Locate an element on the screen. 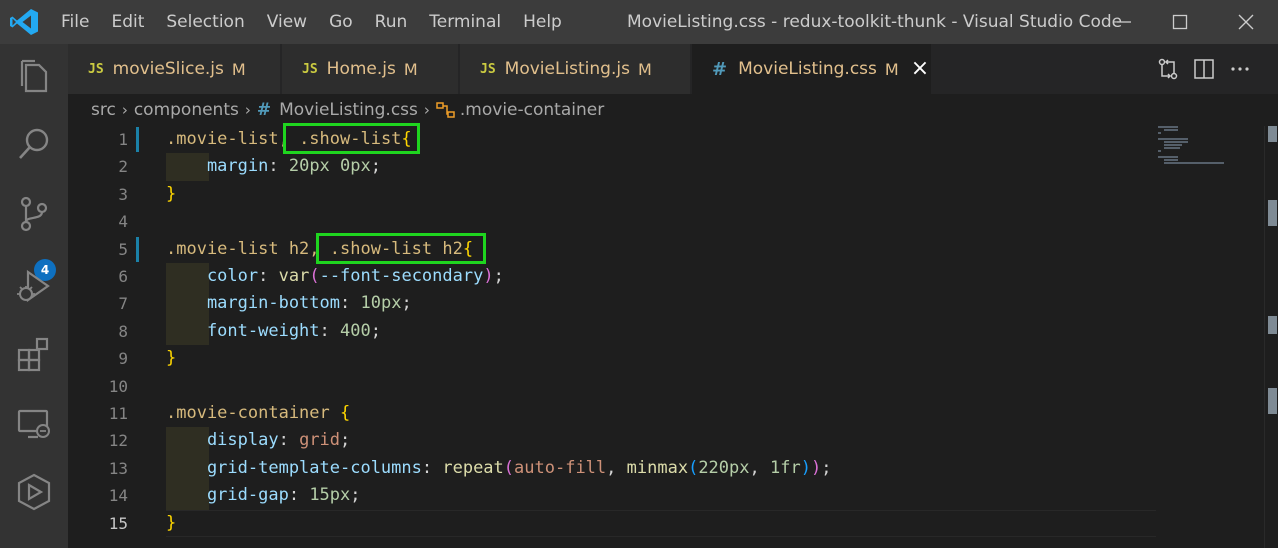 The width and height of the screenshot is (1278, 548). code-text: grid-gap: 15px; is located at coordinates (263, 495).